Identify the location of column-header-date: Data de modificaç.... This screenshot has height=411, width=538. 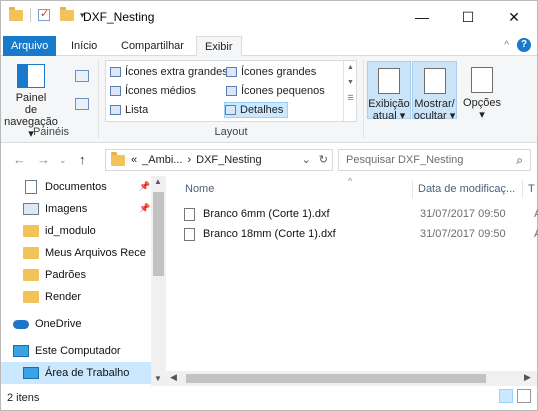
(466, 189).